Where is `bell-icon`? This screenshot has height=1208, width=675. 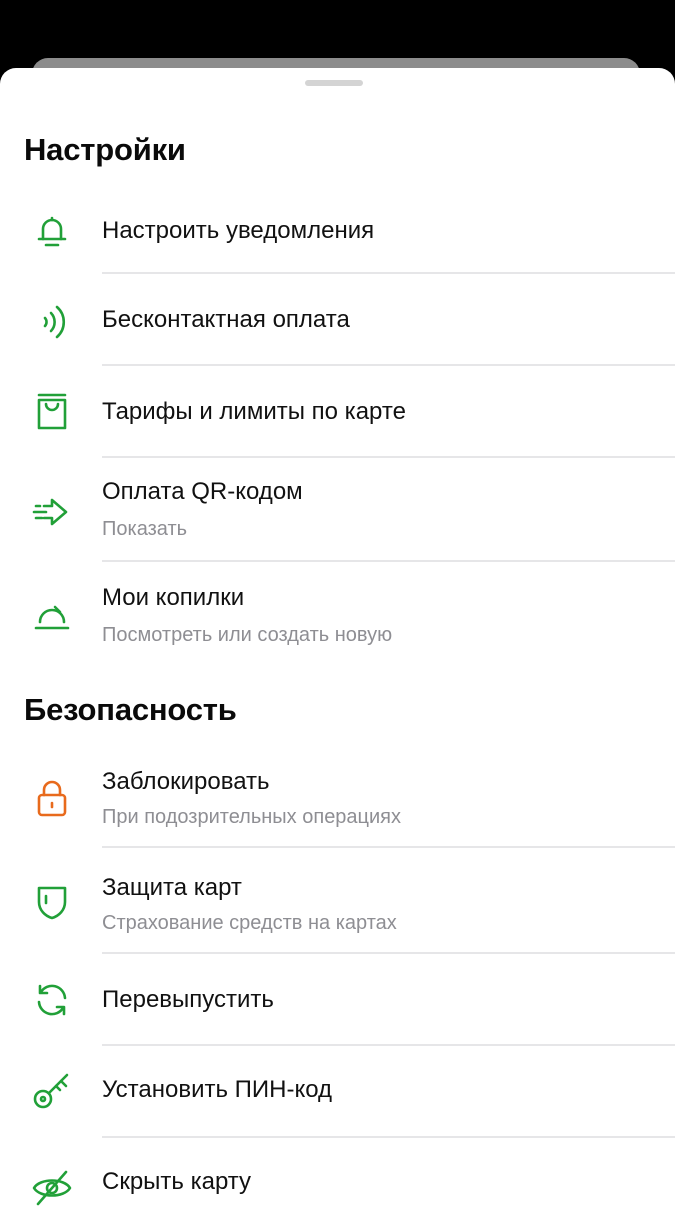
bell-icon is located at coordinates (52, 232).